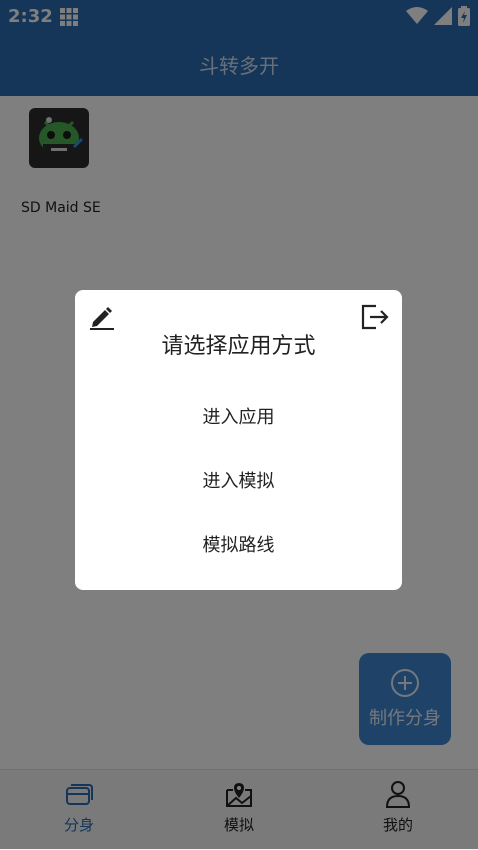  I want to click on exit-icon, so click(375, 317).